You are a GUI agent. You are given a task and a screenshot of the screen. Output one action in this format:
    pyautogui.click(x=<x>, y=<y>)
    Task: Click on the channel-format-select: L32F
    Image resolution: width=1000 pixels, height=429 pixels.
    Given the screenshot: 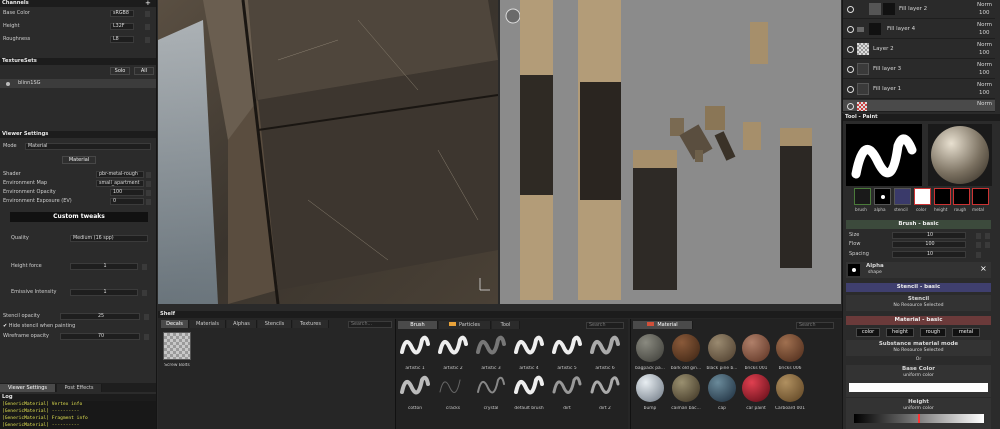 What is the action you would take?
    pyautogui.click(x=122, y=26)
    